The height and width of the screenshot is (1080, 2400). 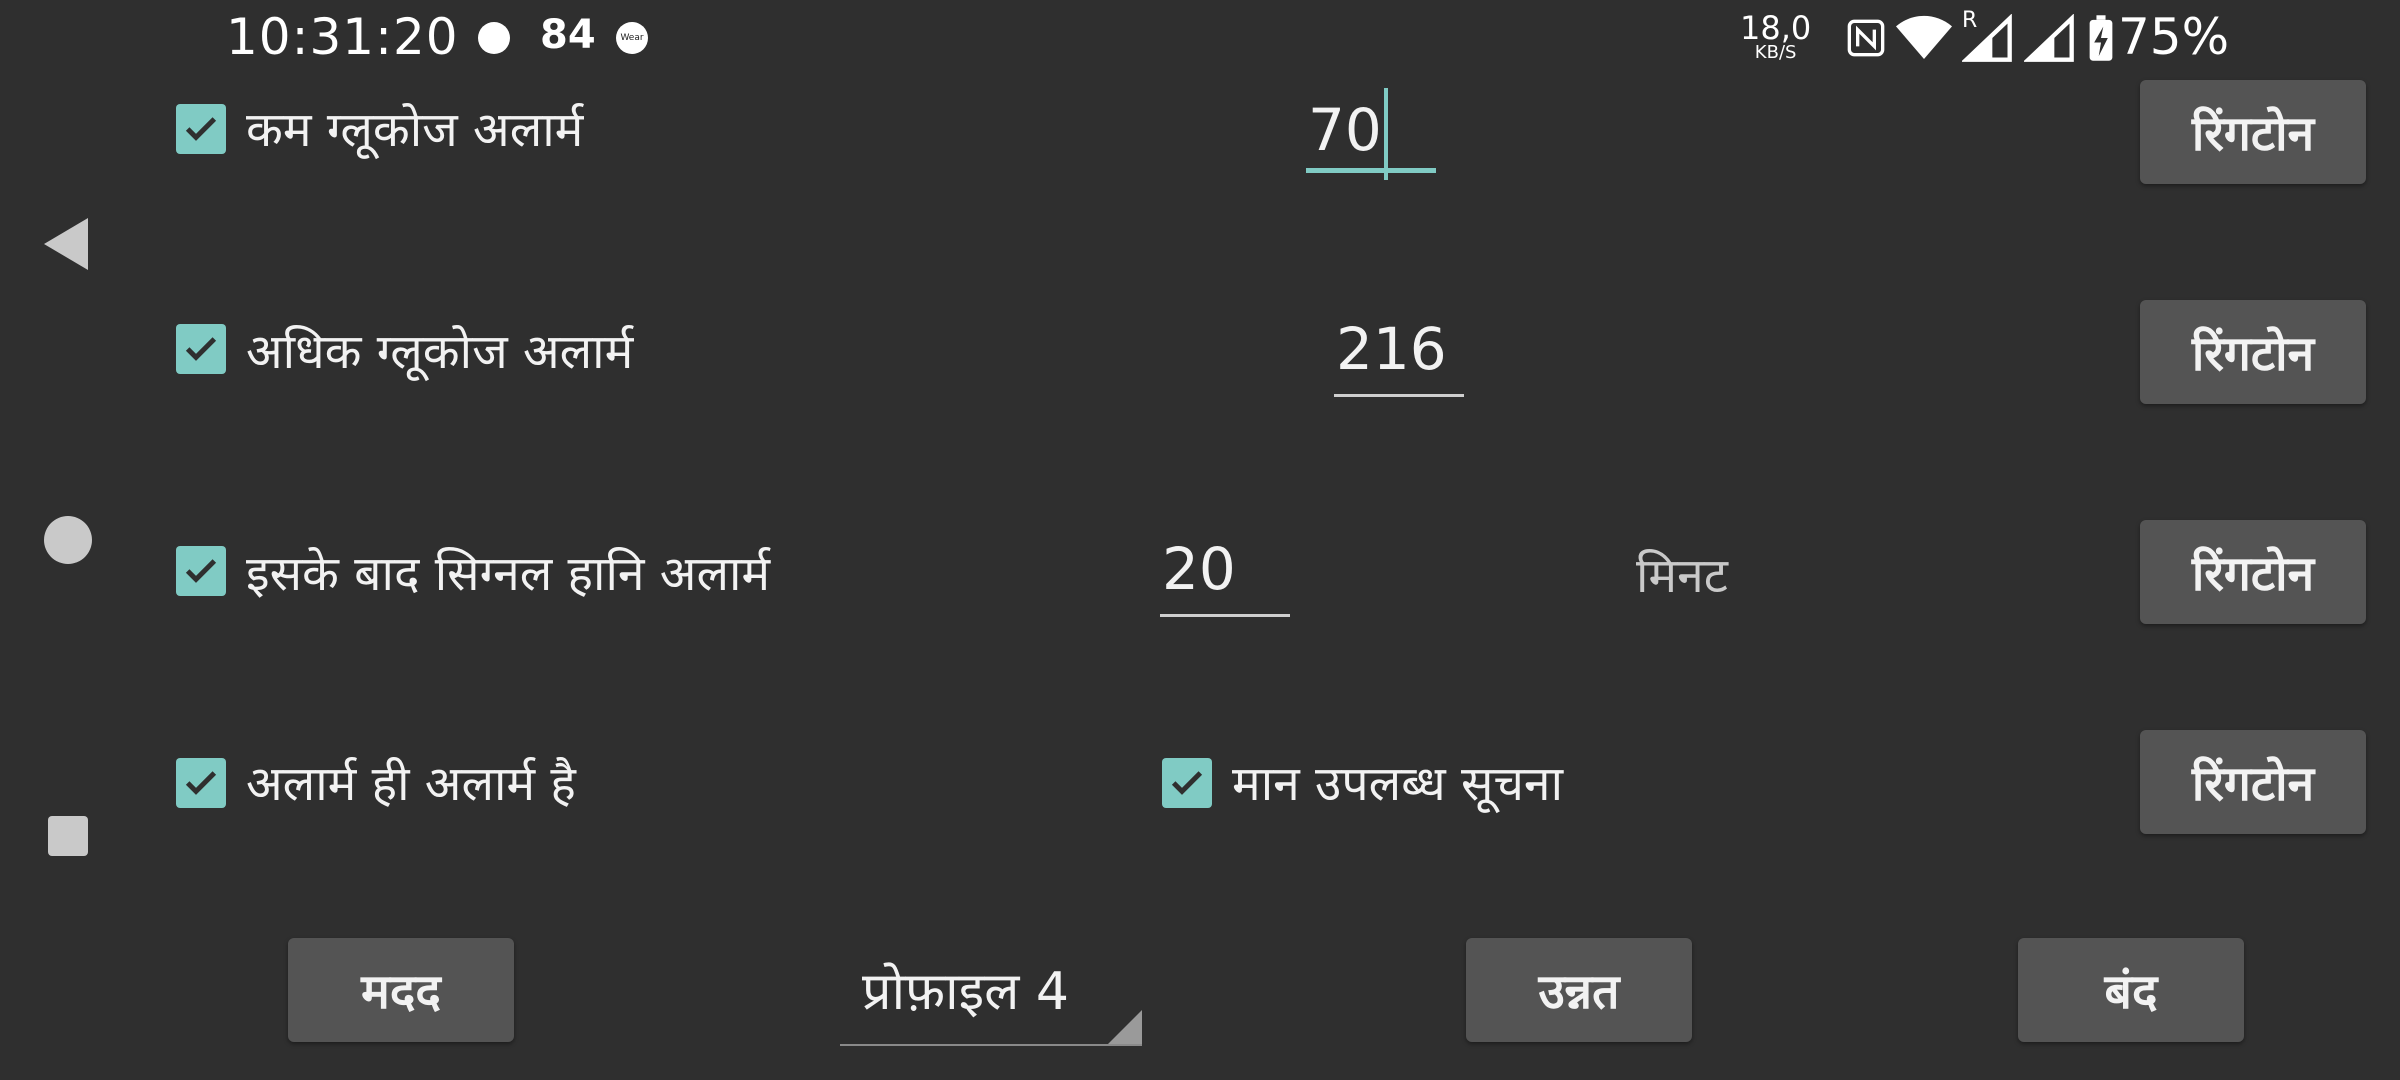 I want to click on back-icon, so click(x=66, y=244).